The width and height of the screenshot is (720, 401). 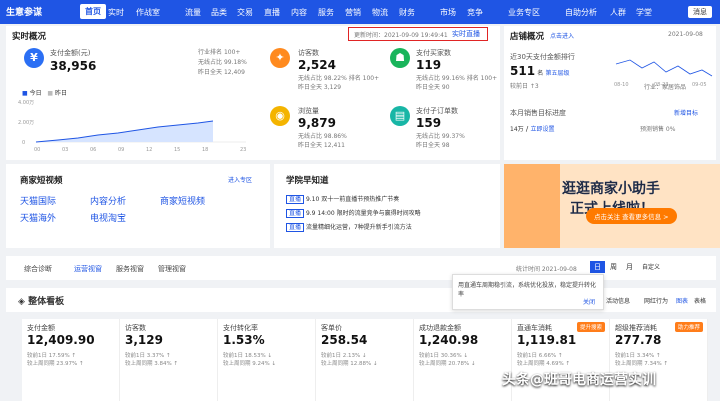 What do you see at coordinates (169, 360) in the screenshot?
I see `stat-card: 访客数 3,129 较前1日 3.37% ↑ 较上周同期 3.84% ↑` at bounding box center [169, 360].